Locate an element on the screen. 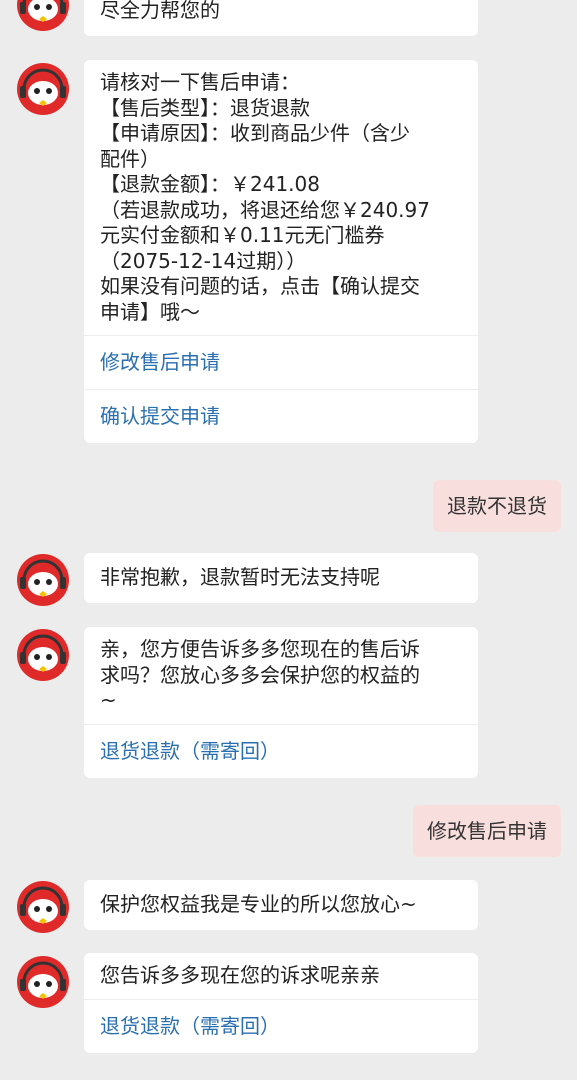  message-bubble: 您告诉多多现在您的诉求呢亲亲 退货退款（需寄回） is located at coordinates (281, 1003).